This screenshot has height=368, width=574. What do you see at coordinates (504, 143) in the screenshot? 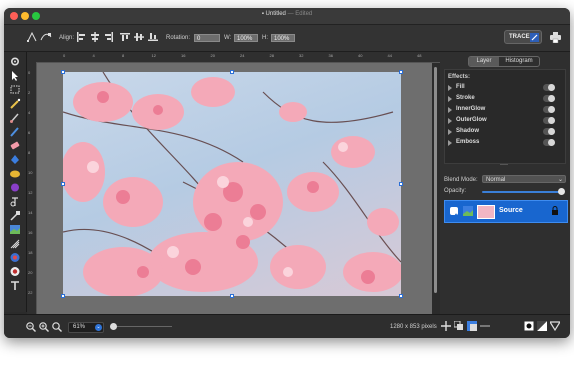
I see `effect-row-emboss: Emboss` at bounding box center [504, 143].